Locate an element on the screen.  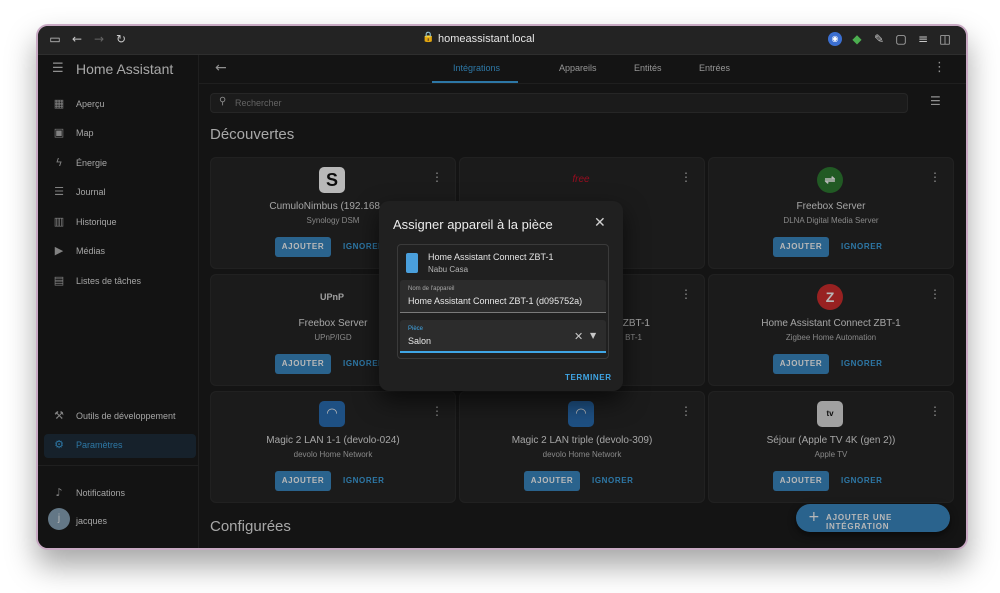
room-field: Pièce Salon ✕ ▼ is located at coordinates (503, 336).